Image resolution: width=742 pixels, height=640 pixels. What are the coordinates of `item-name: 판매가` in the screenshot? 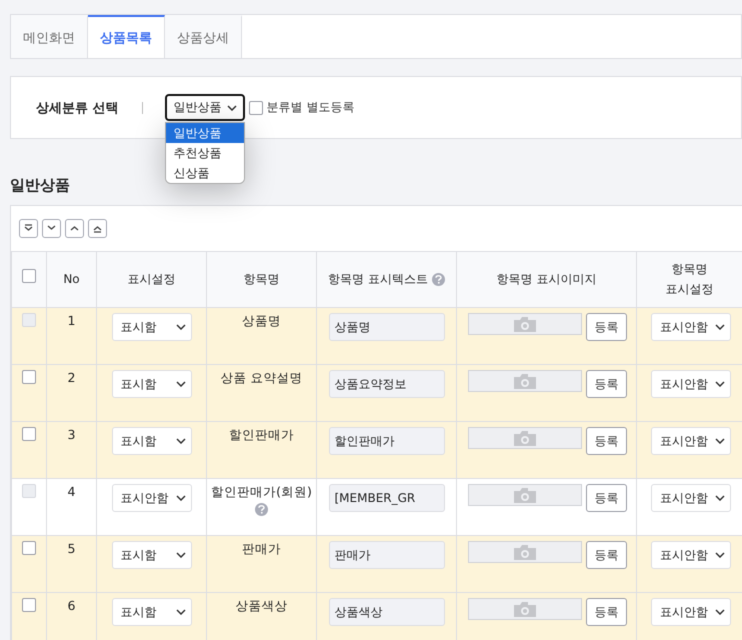 It's located at (261, 548).